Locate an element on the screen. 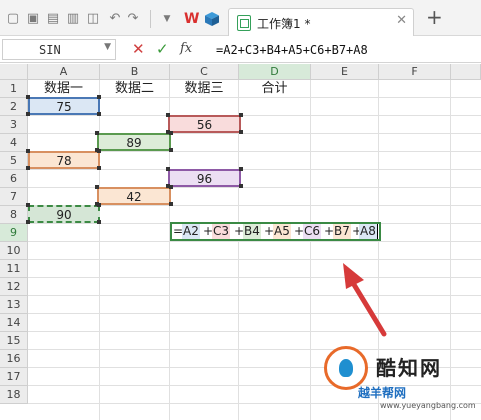 This screenshot has height=420, width=481. watermark-url: www.yueyangbang.com is located at coordinates (428, 405).